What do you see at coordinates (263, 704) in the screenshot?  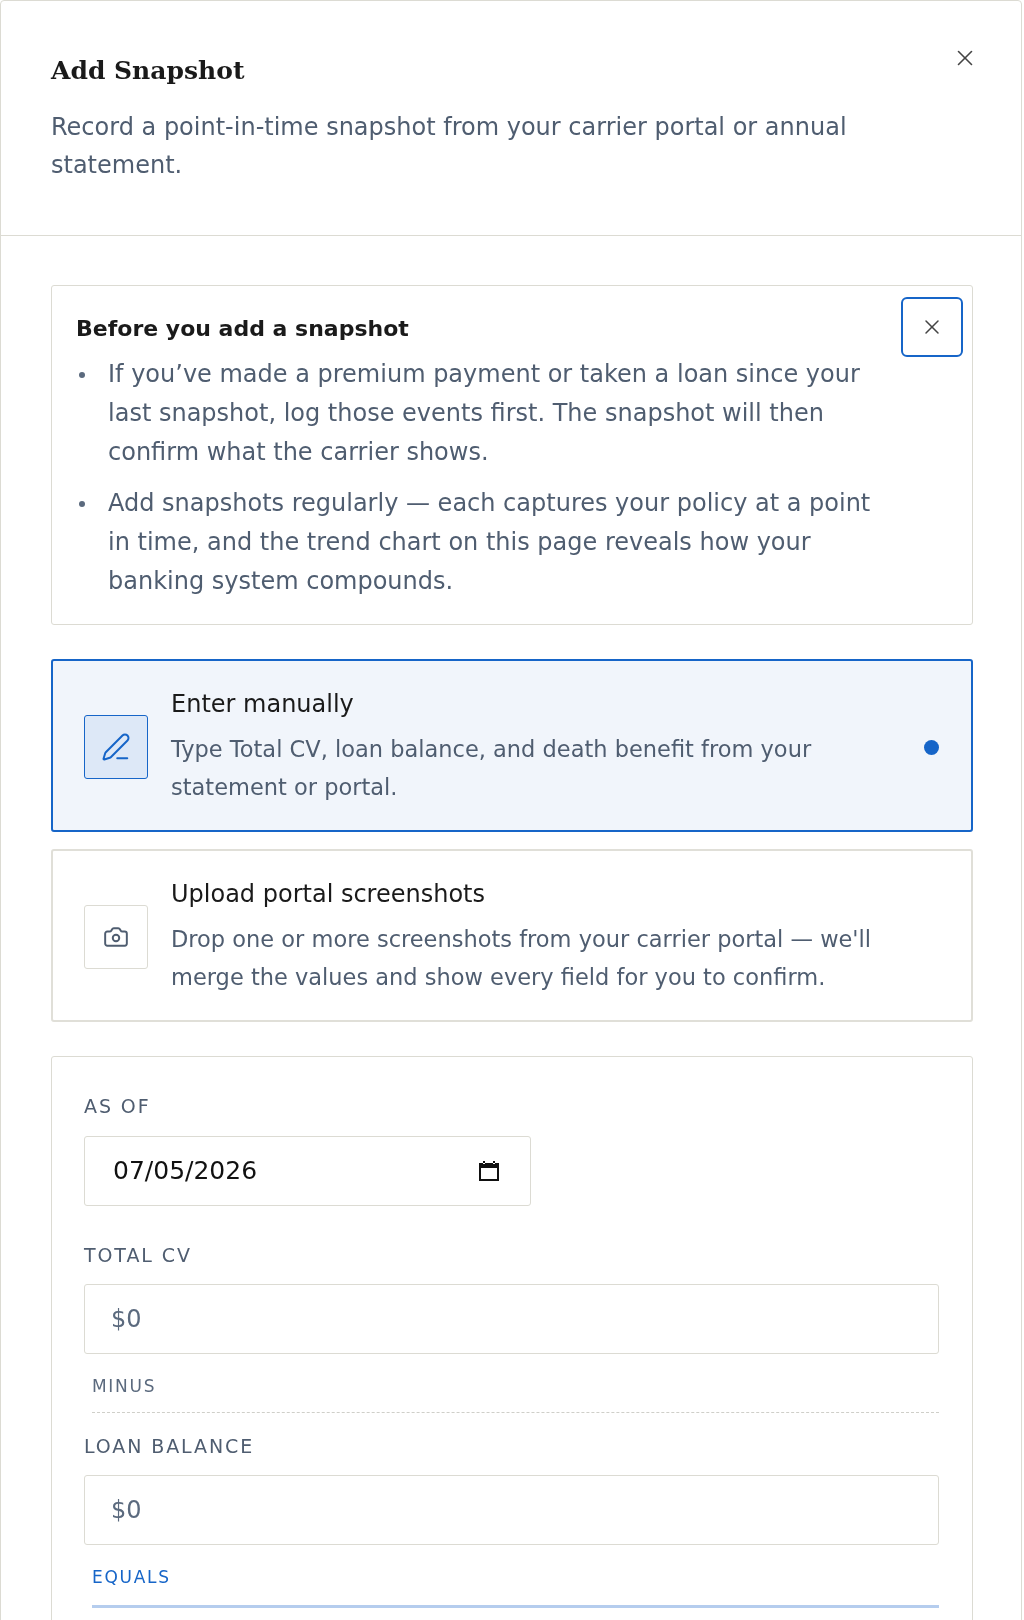 I see `option-title: Enter manually` at bounding box center [263, 704].